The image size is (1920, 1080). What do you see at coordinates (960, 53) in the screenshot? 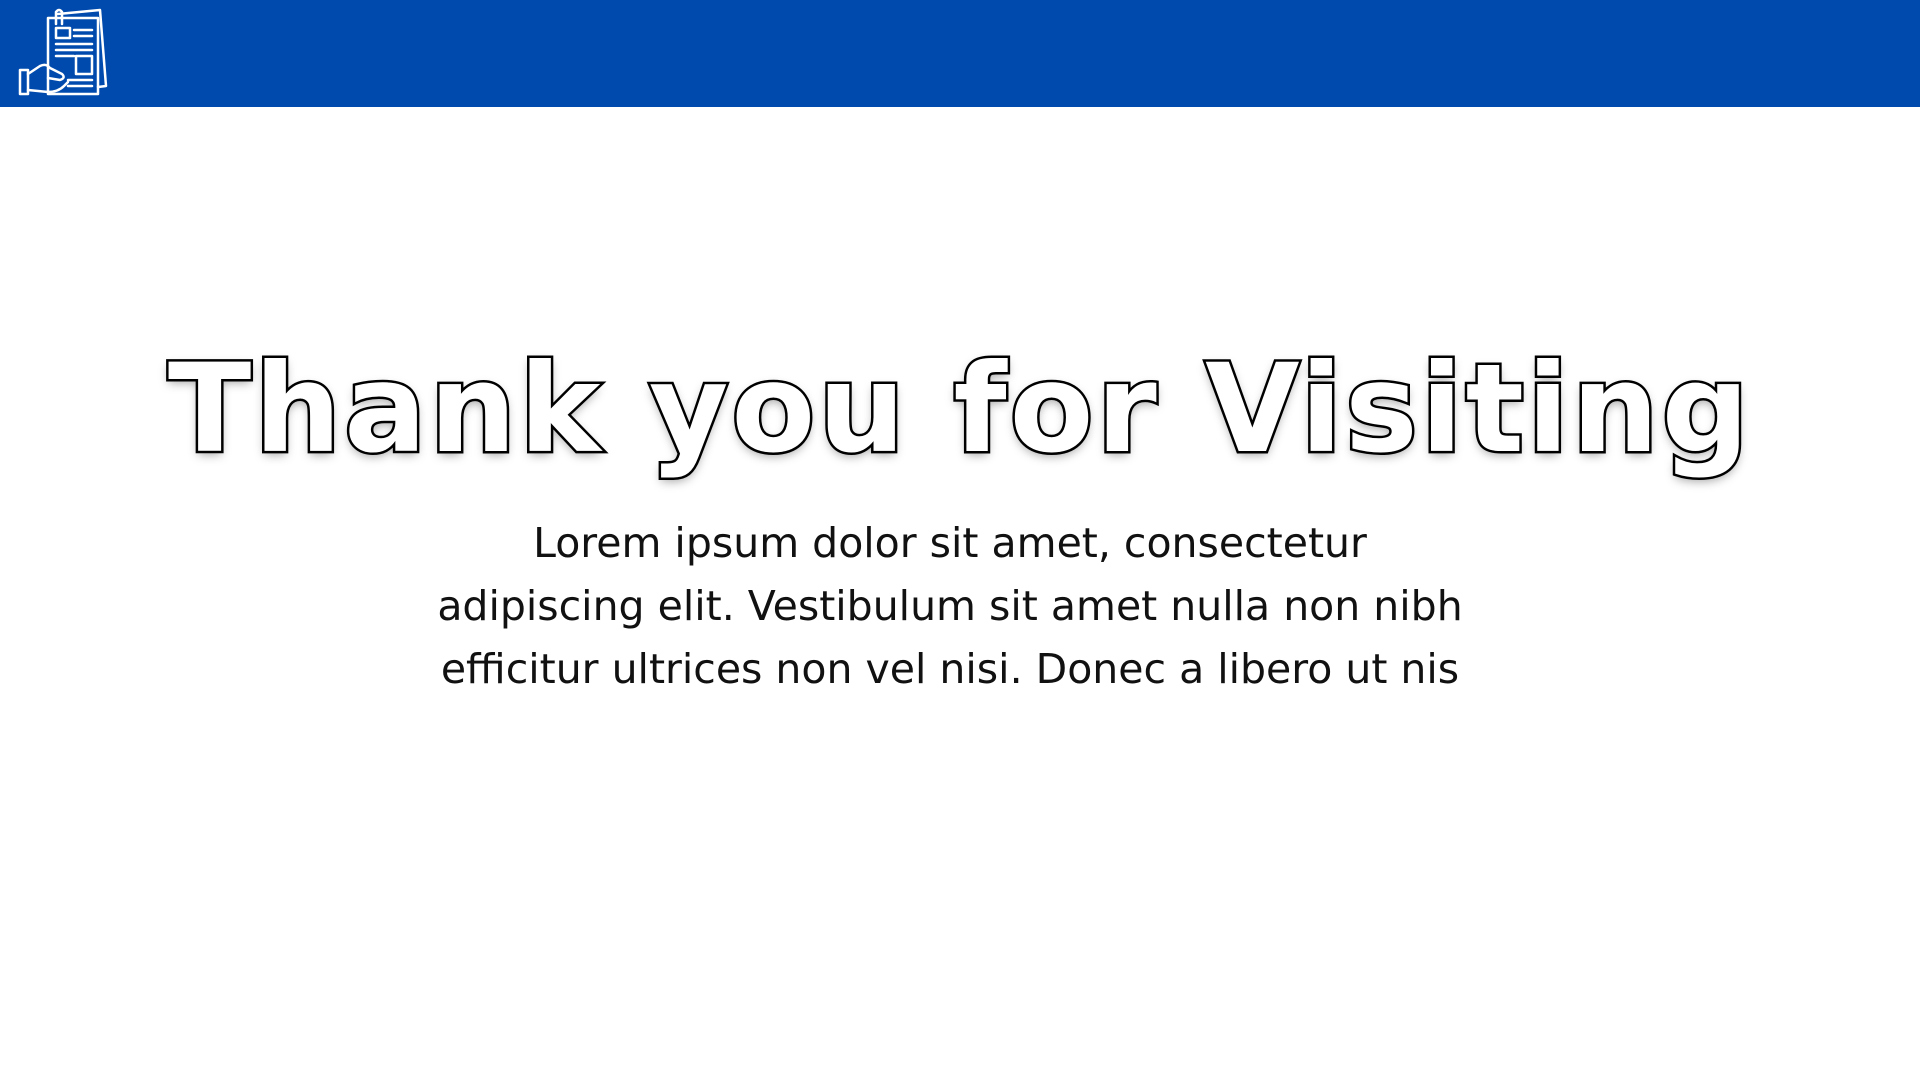
I see `header-bar` at bounding box center [960, 53].